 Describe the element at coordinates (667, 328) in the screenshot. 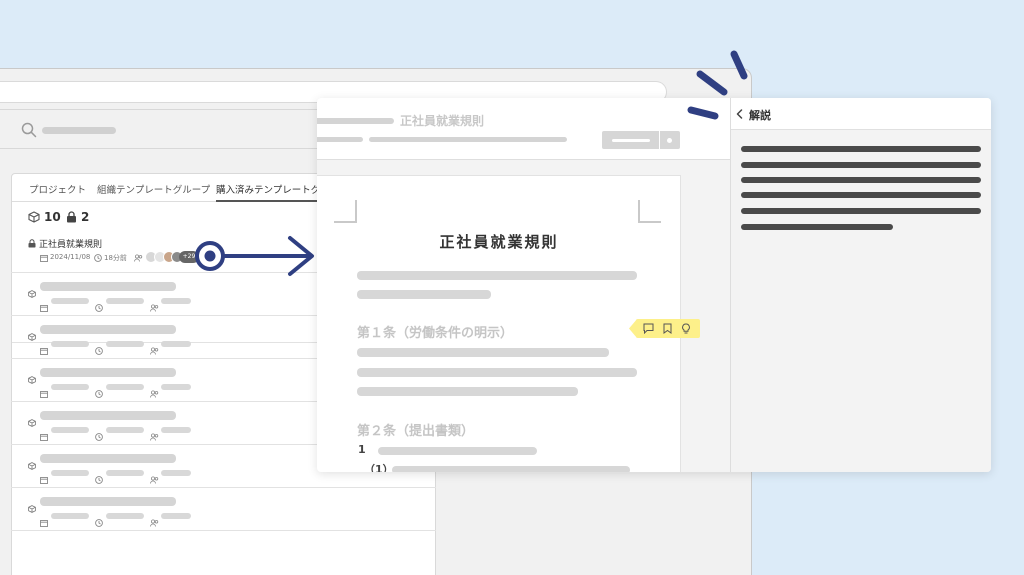

I see `bookmark-icon` at that location.